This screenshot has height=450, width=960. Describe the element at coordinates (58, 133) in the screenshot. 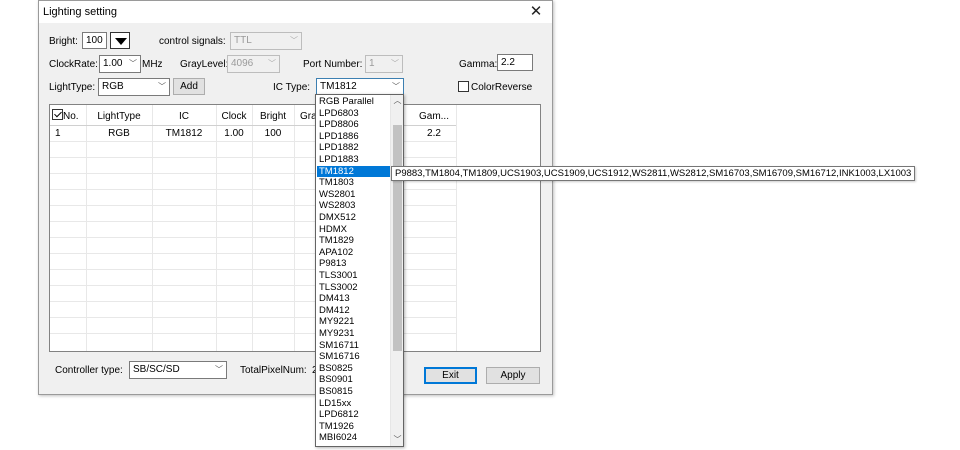

I see `row1-no: 1` at that location.